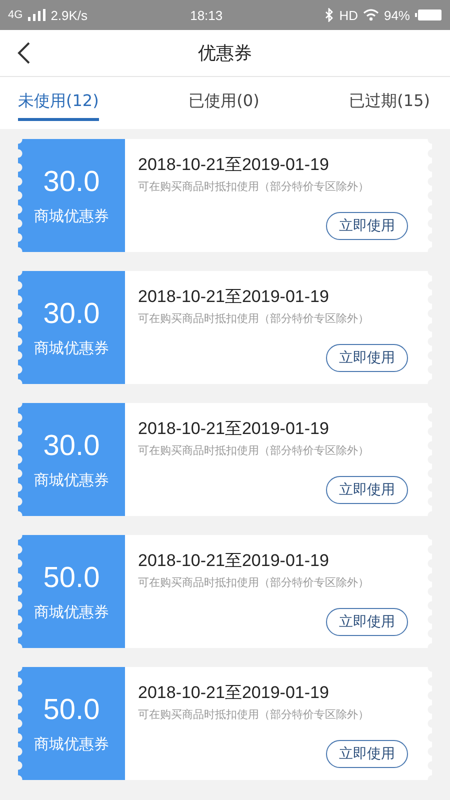 The image size is (450, 800). I want to click on wifi-icon, so click(370, 15).